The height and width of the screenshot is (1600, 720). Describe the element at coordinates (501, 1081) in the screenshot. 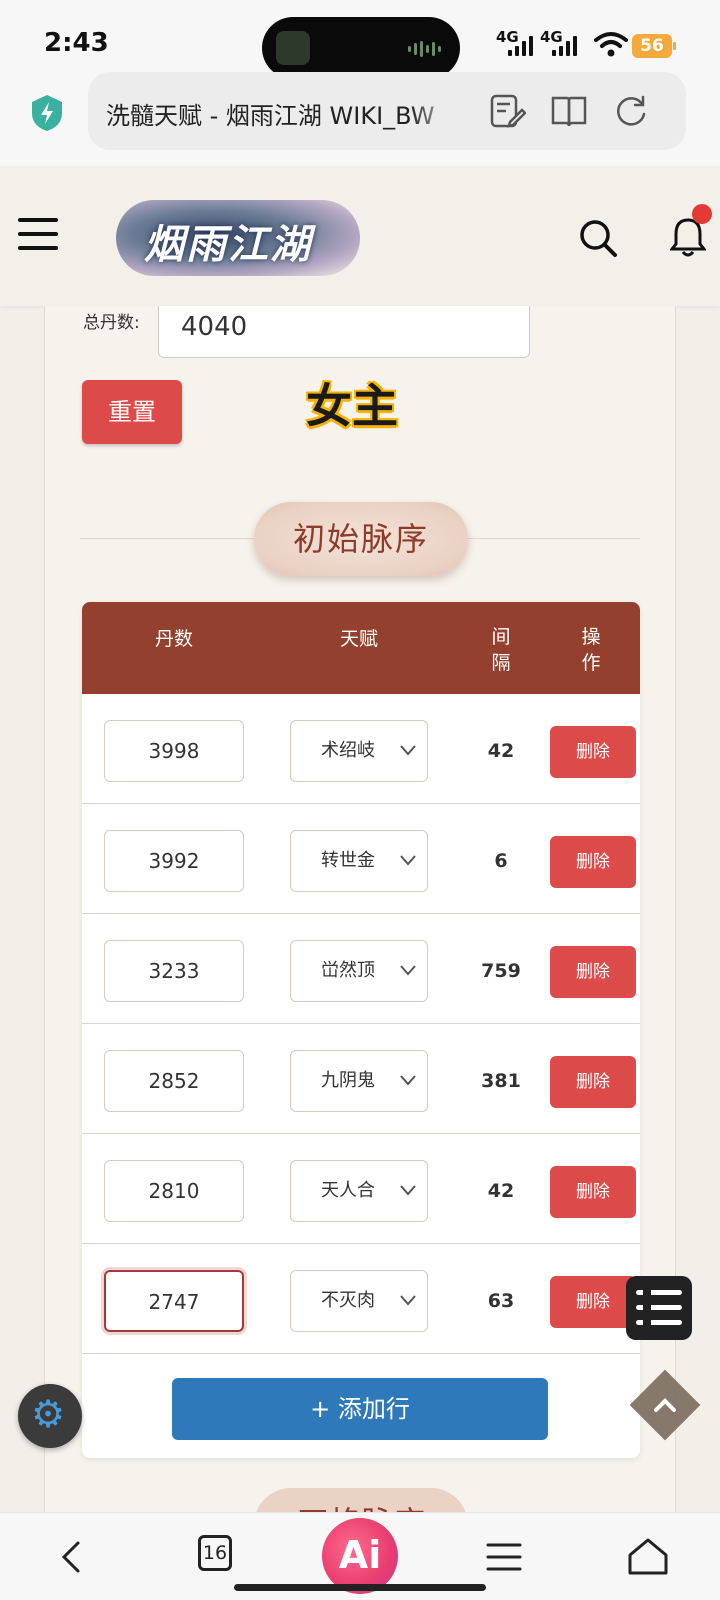

I see `interval-value: 381` at that location.